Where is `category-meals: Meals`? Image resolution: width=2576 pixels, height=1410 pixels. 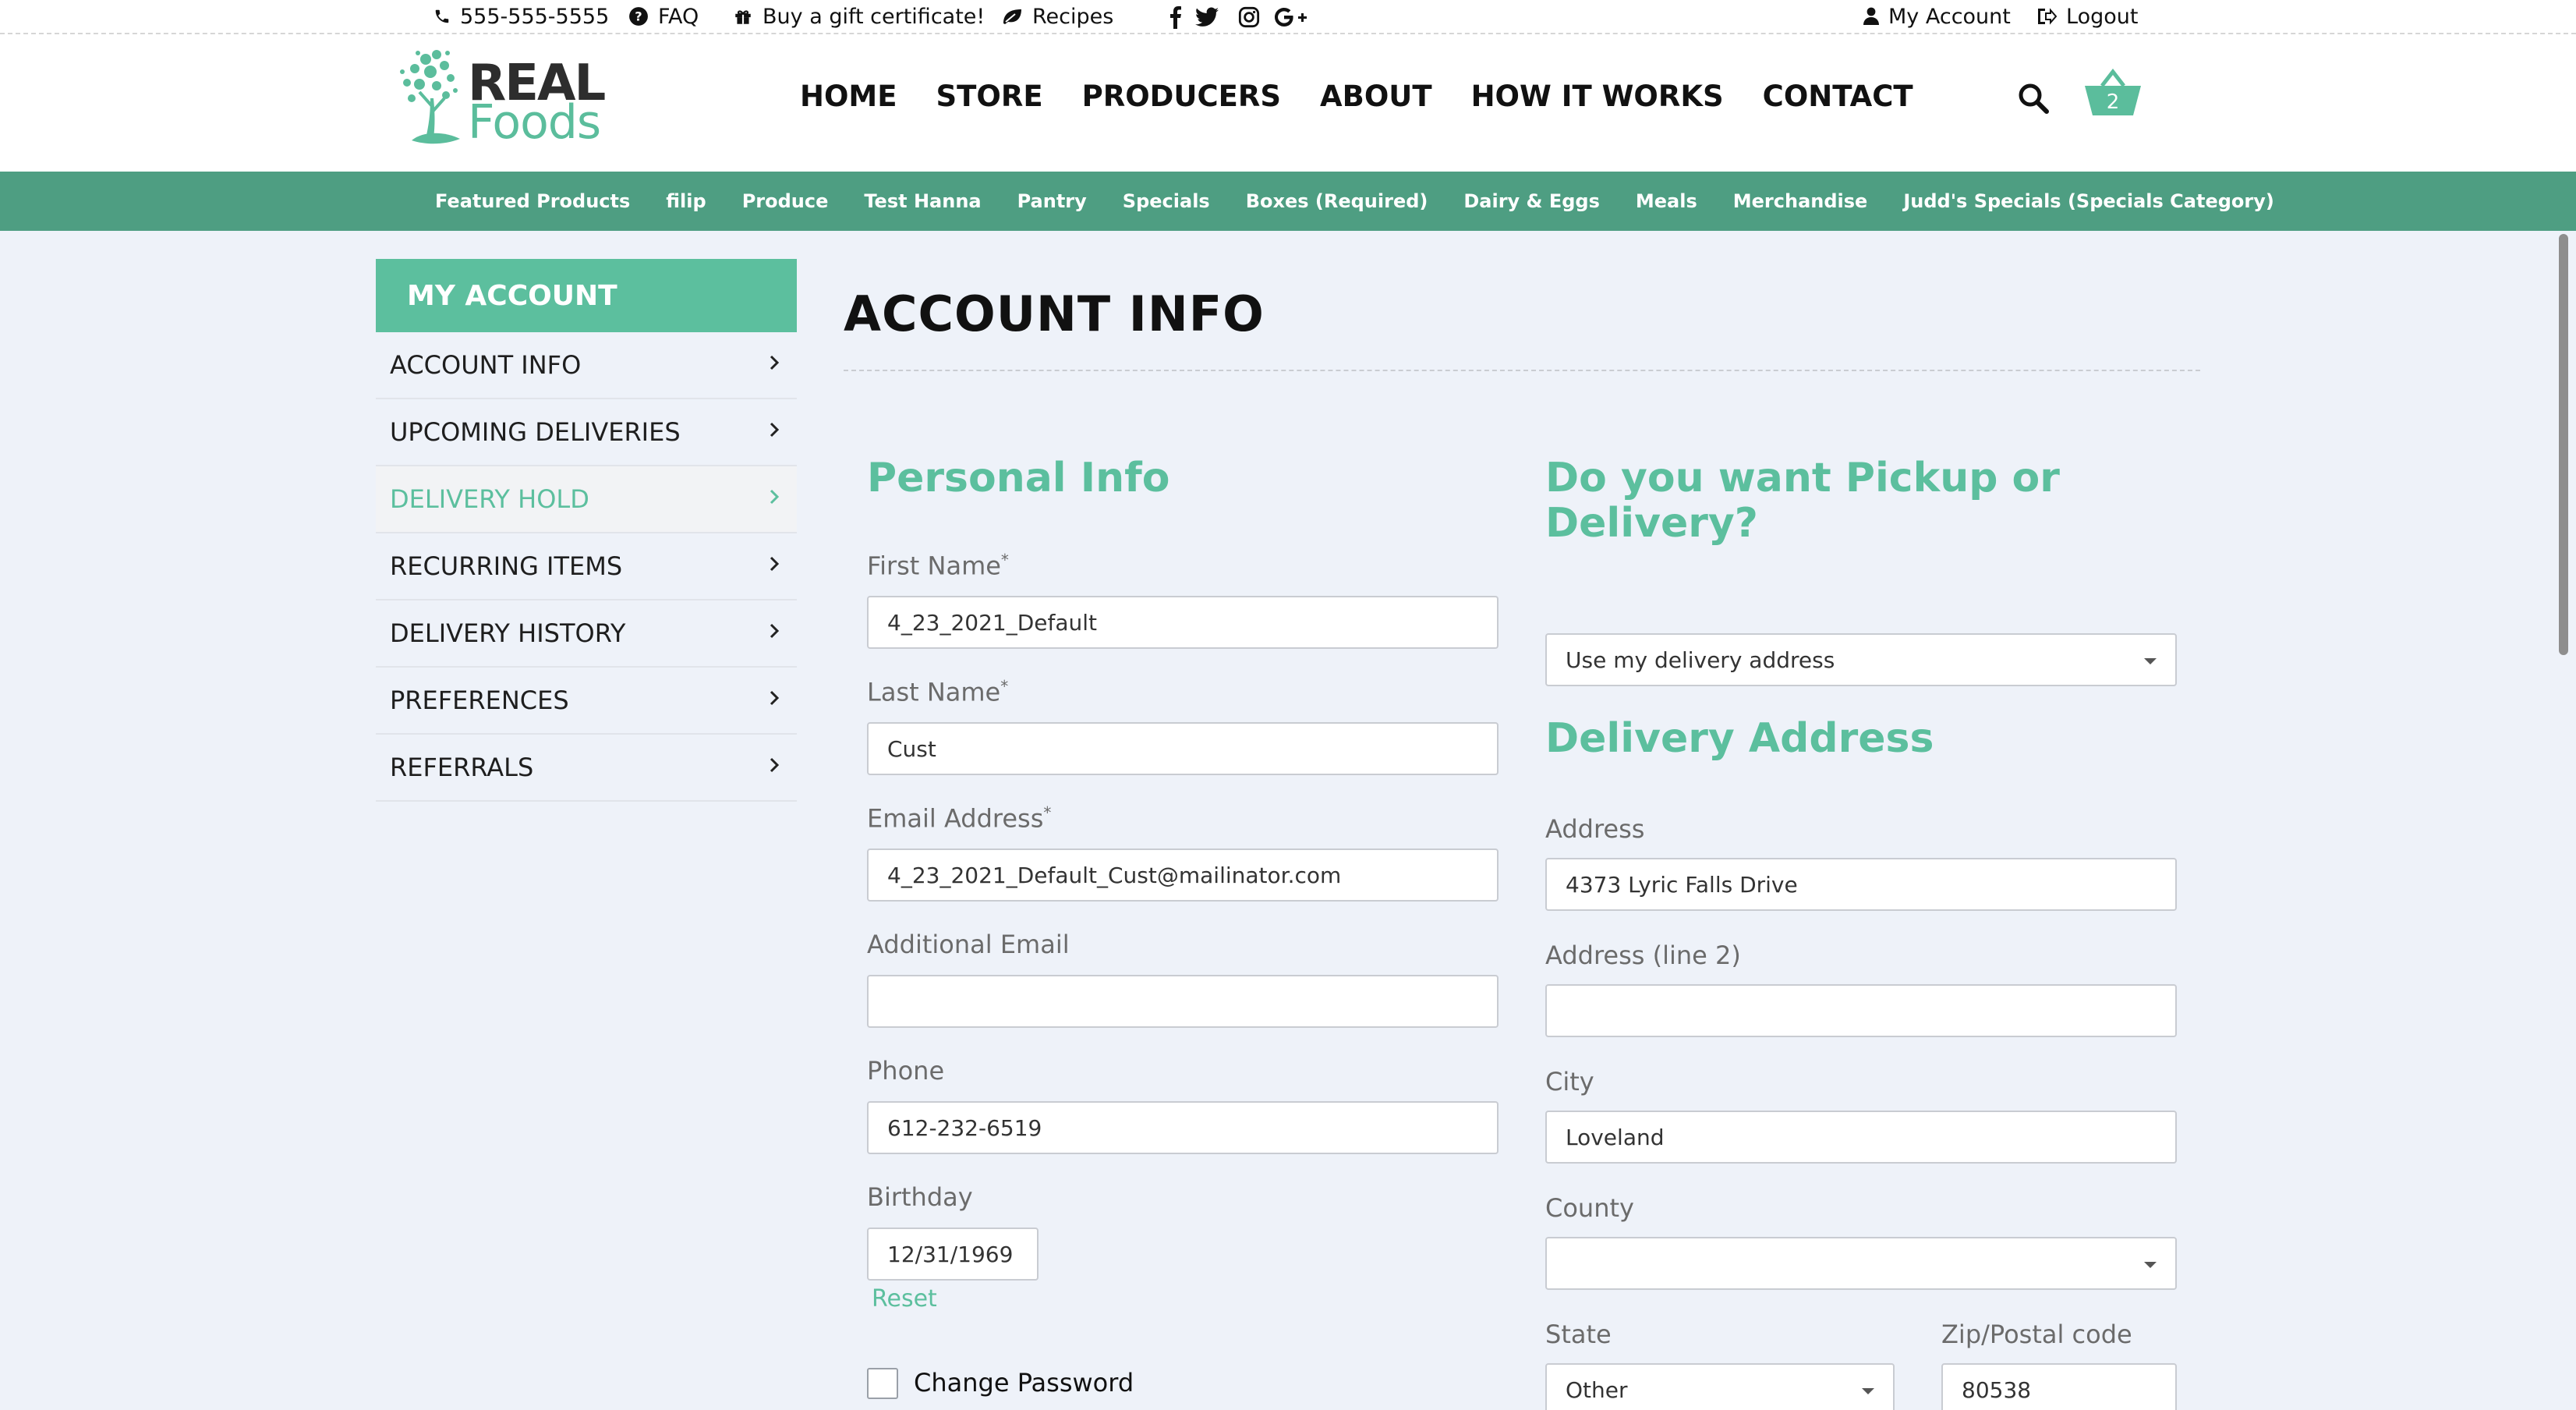
category-meals: Meals is located at coordinates (1666, 201).